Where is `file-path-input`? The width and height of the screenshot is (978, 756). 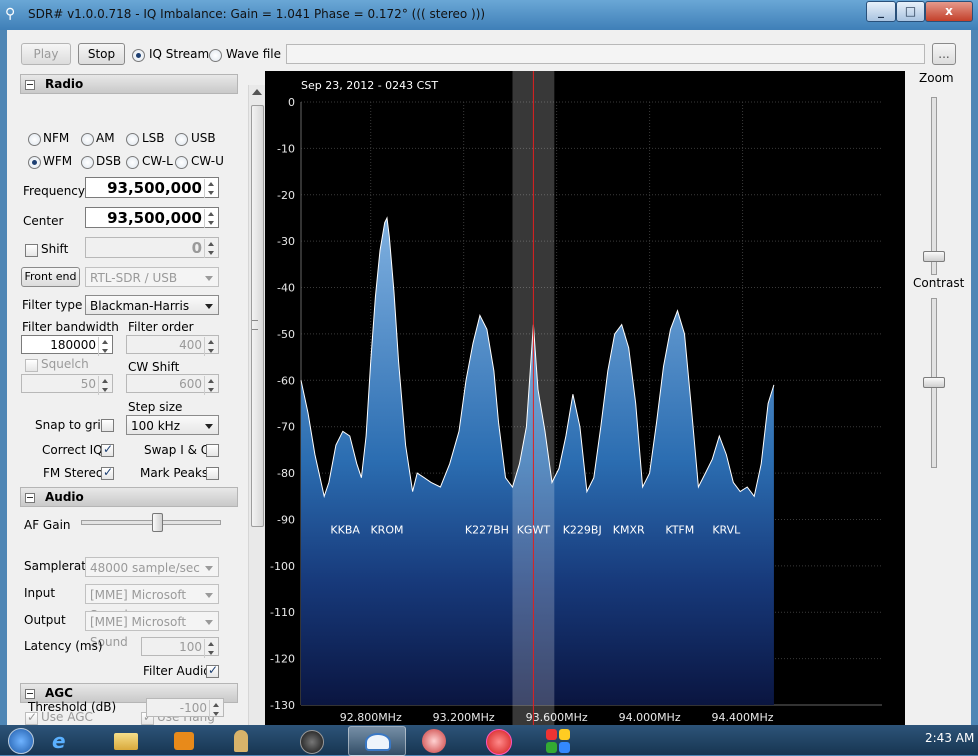 file-path-input is located at coordinates (605, 54).